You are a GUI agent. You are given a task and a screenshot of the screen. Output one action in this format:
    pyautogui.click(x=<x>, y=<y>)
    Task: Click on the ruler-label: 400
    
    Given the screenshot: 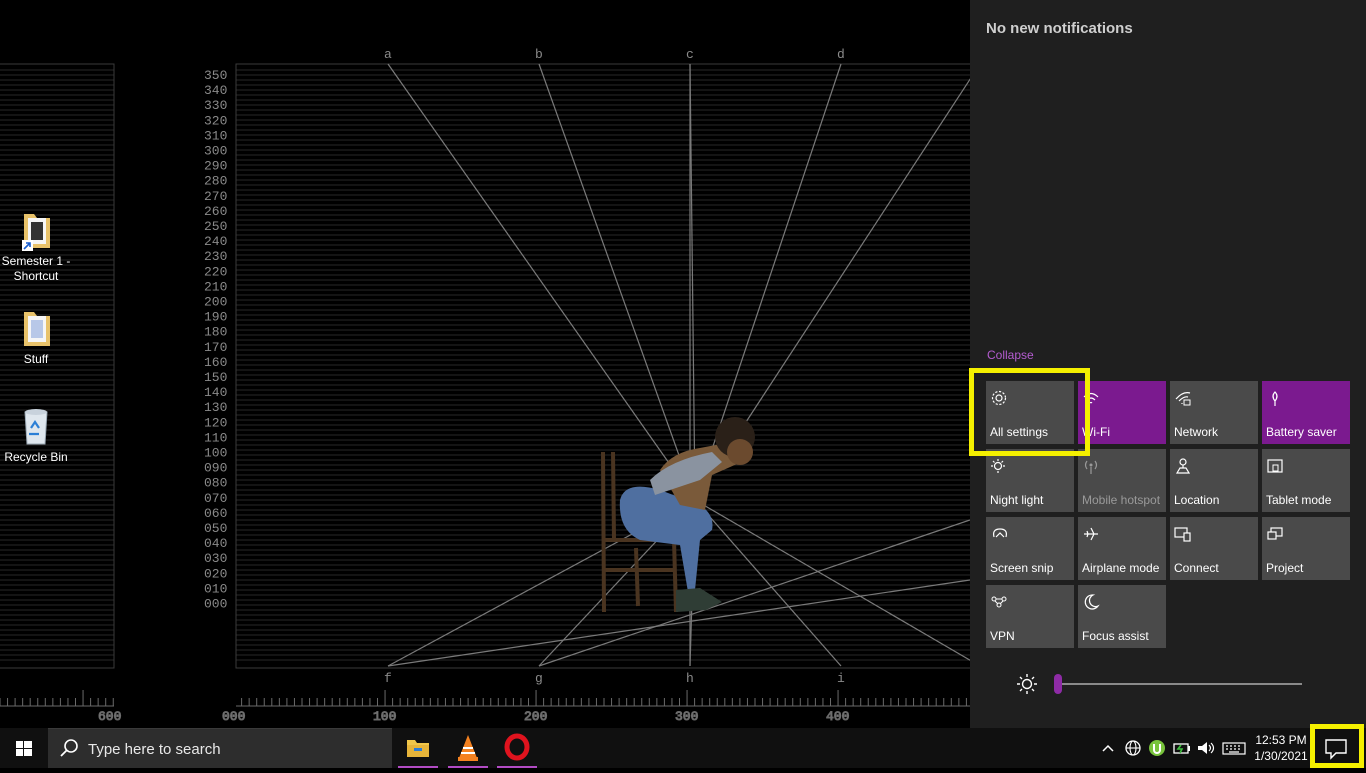 What is the action you would take?
    pyautogui.click(x=837, y=716)
    